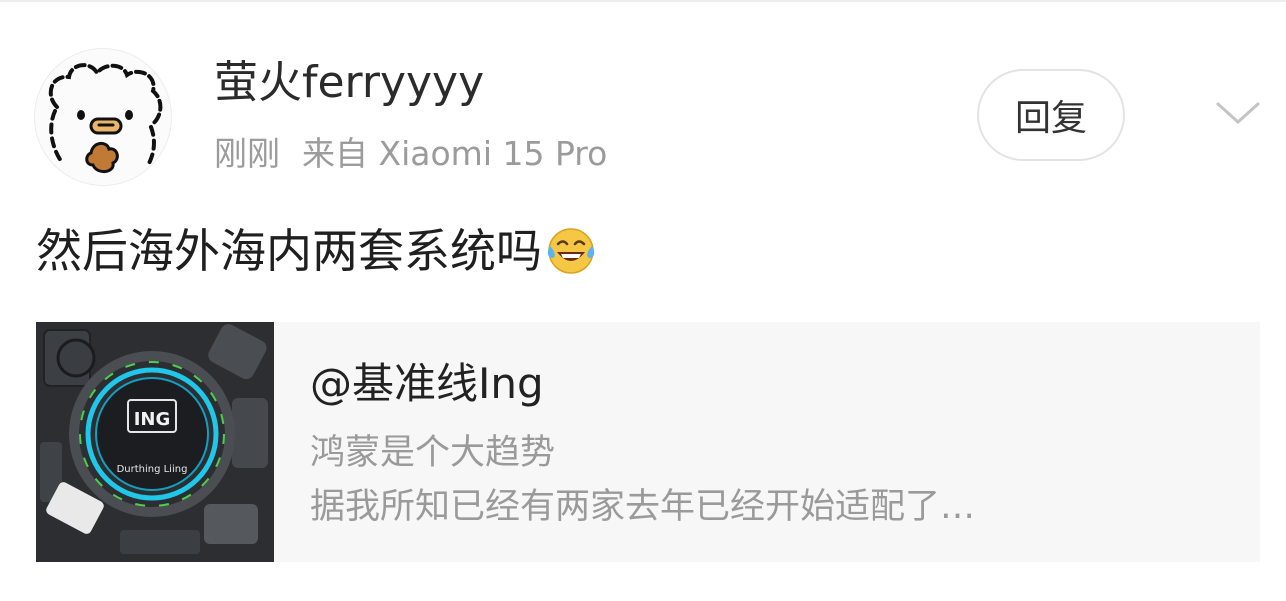 This screenshot has width=1286, height=601. What do you see at coordinates (1238, 113) in the screenshot?
I see `chevron-down-icon` at bounding box center [1238, 113].